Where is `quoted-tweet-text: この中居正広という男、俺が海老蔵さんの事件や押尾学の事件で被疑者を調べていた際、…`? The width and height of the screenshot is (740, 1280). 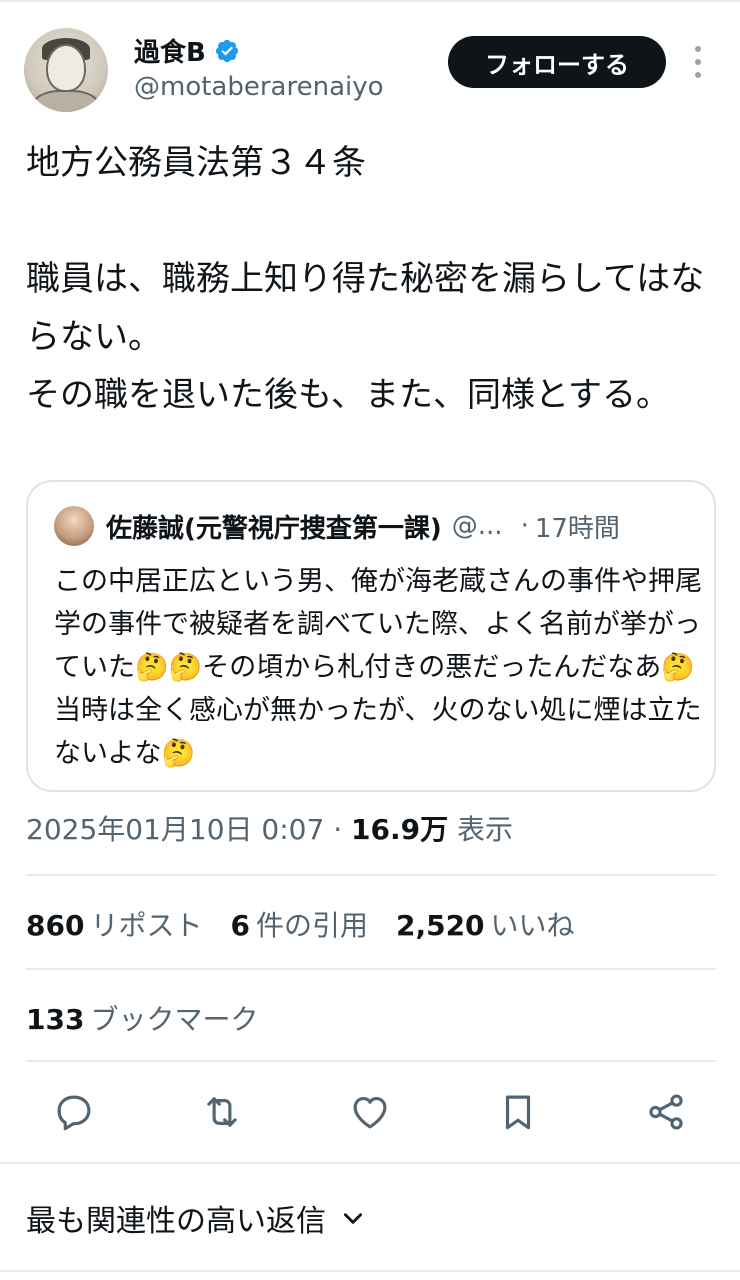 quoted-tweet-text: この中居正広という男、俺が海老蔵さんの事件や押尾学の事件で被疑者を調べていた際、… is located at coordinates (378, 667).